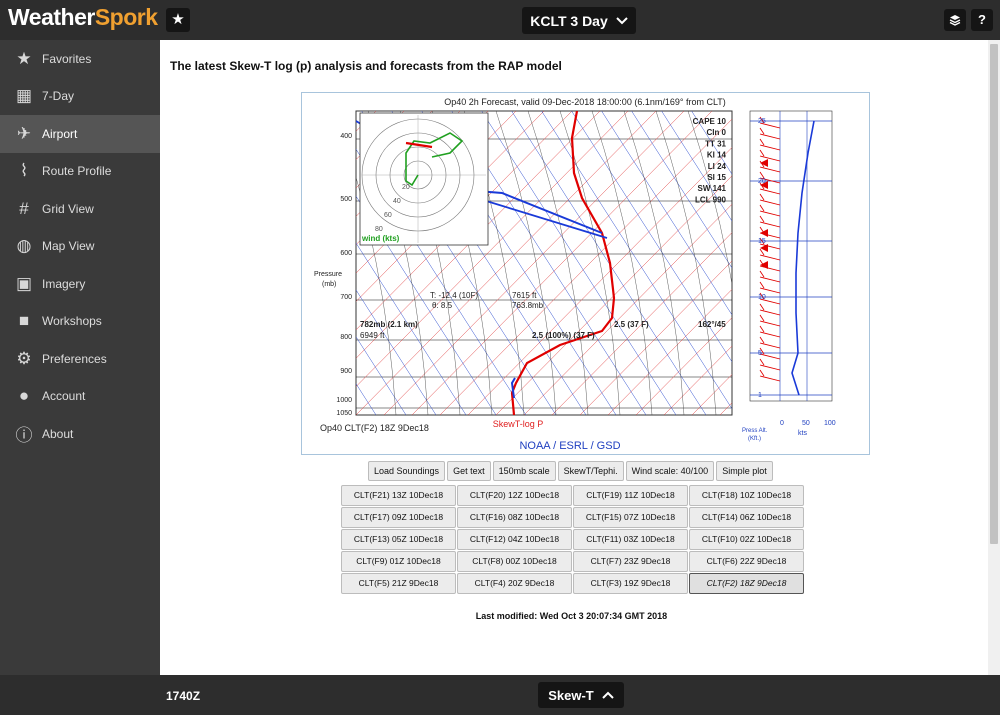 This screenshot has height=715, width=1000. What do you see at coordinates (670, 471) in the screenshot?
I see `control-wind-scale-40-100-button: Wind scale: 40/100` at bounding box center [670, 471].